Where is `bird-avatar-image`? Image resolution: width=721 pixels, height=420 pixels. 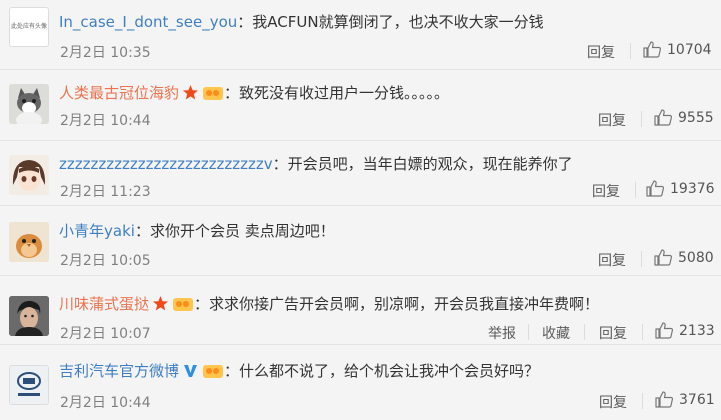 bird-avatar-image is located at coordinates (29, 242).